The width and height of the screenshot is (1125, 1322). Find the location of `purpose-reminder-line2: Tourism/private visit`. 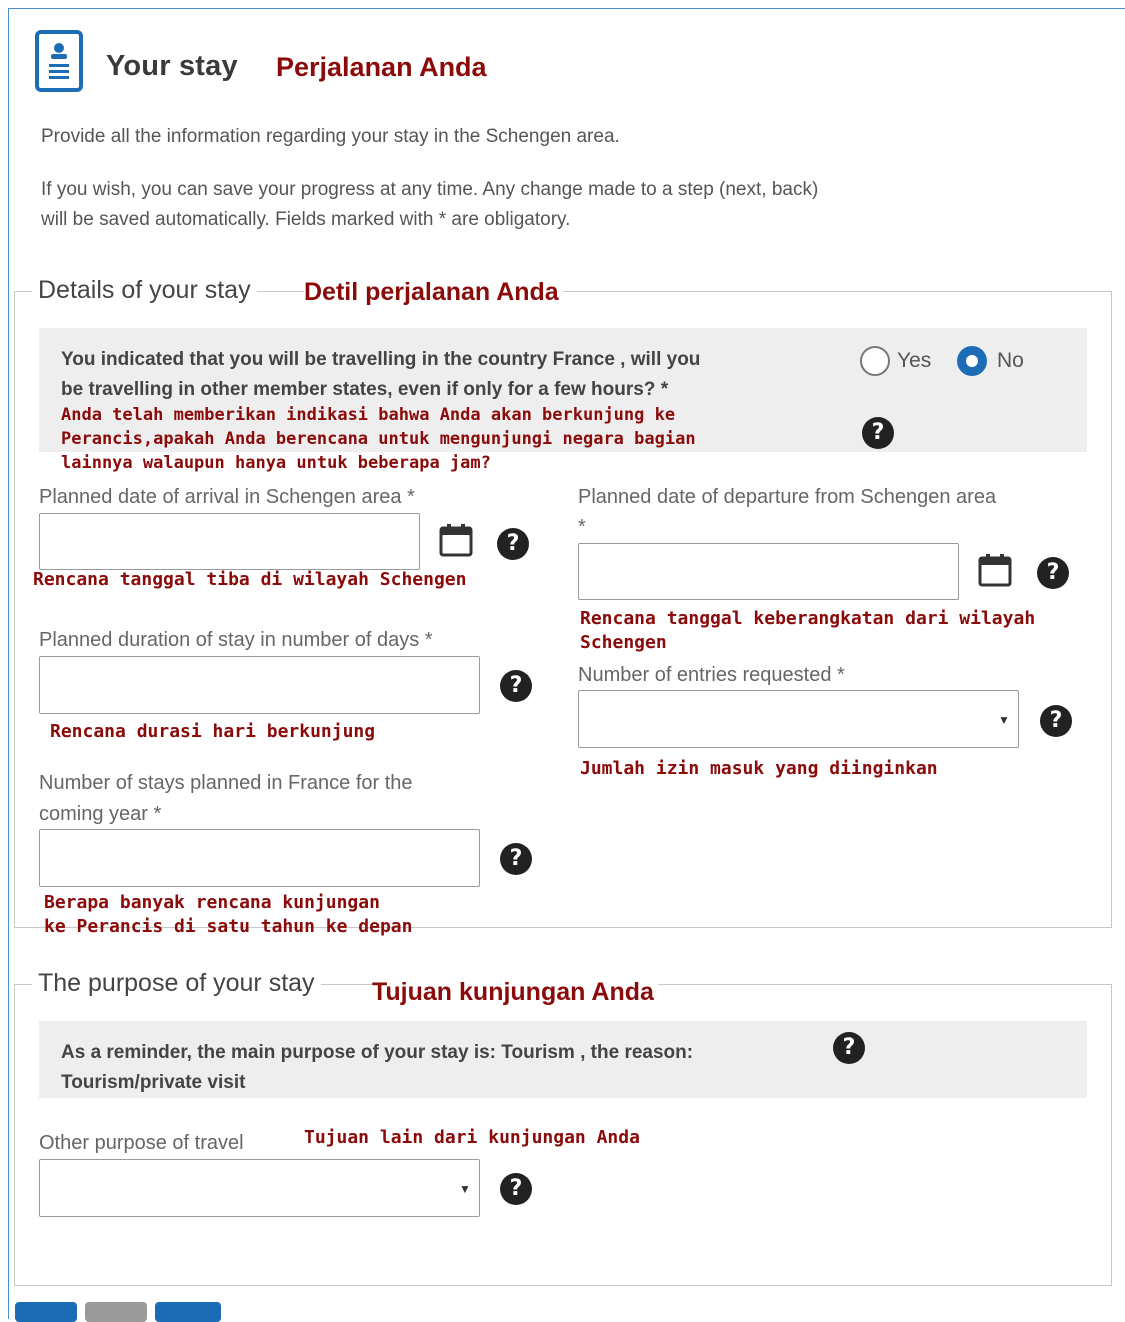

purpose-reminder-line2: Tourism/private visit is located at coordinates (153, 1082).